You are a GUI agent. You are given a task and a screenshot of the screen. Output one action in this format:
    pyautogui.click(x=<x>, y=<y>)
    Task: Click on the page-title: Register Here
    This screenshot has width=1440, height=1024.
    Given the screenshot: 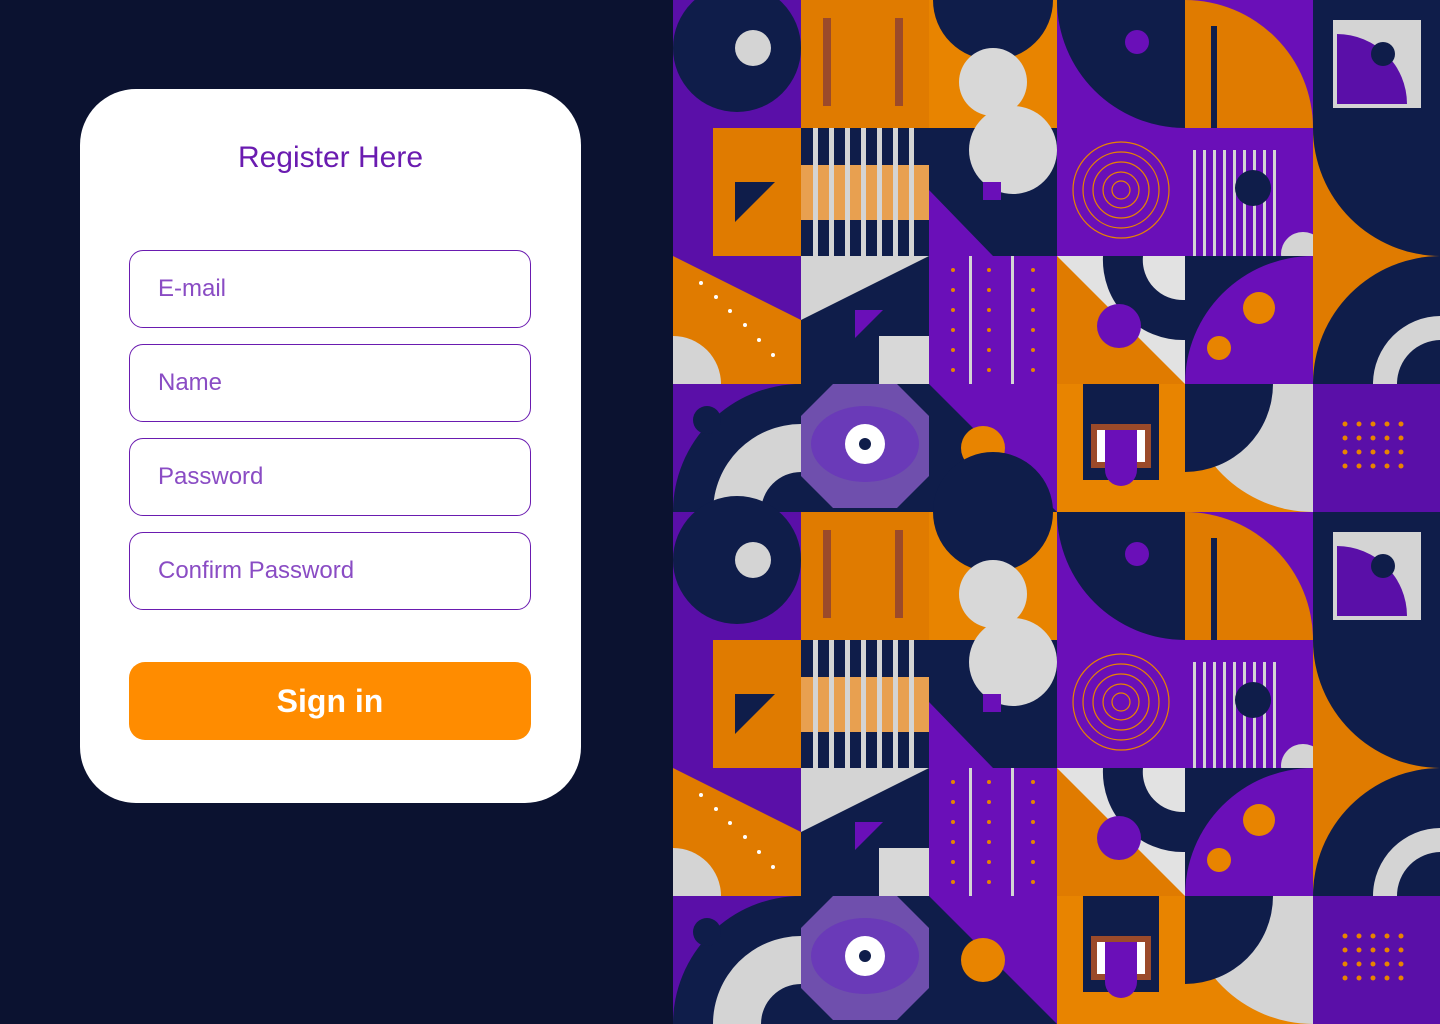 What is the action you would take?
    pyautogui.click(x=330, y=157)
    